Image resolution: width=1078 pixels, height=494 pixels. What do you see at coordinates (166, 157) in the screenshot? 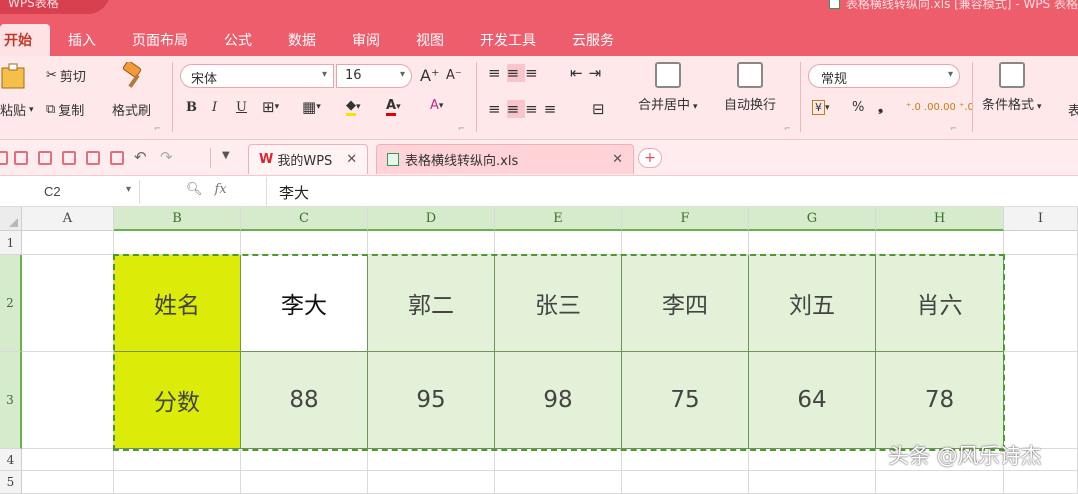
I see `redo-icon: ↷` at bounding box center [166, 157].